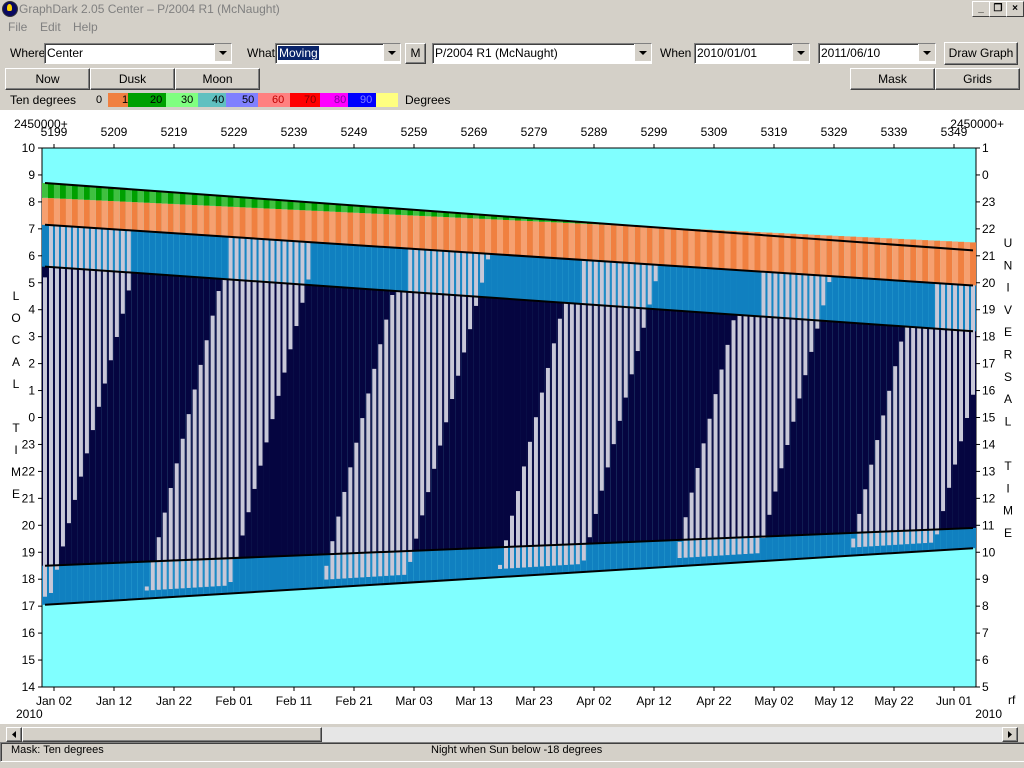 This screenshot has height=768, width=1024. What do you see at coordinates (334, 100) in the screenshot?
I see `legend-swatch-80: 80` at bounding box center [334, 100].